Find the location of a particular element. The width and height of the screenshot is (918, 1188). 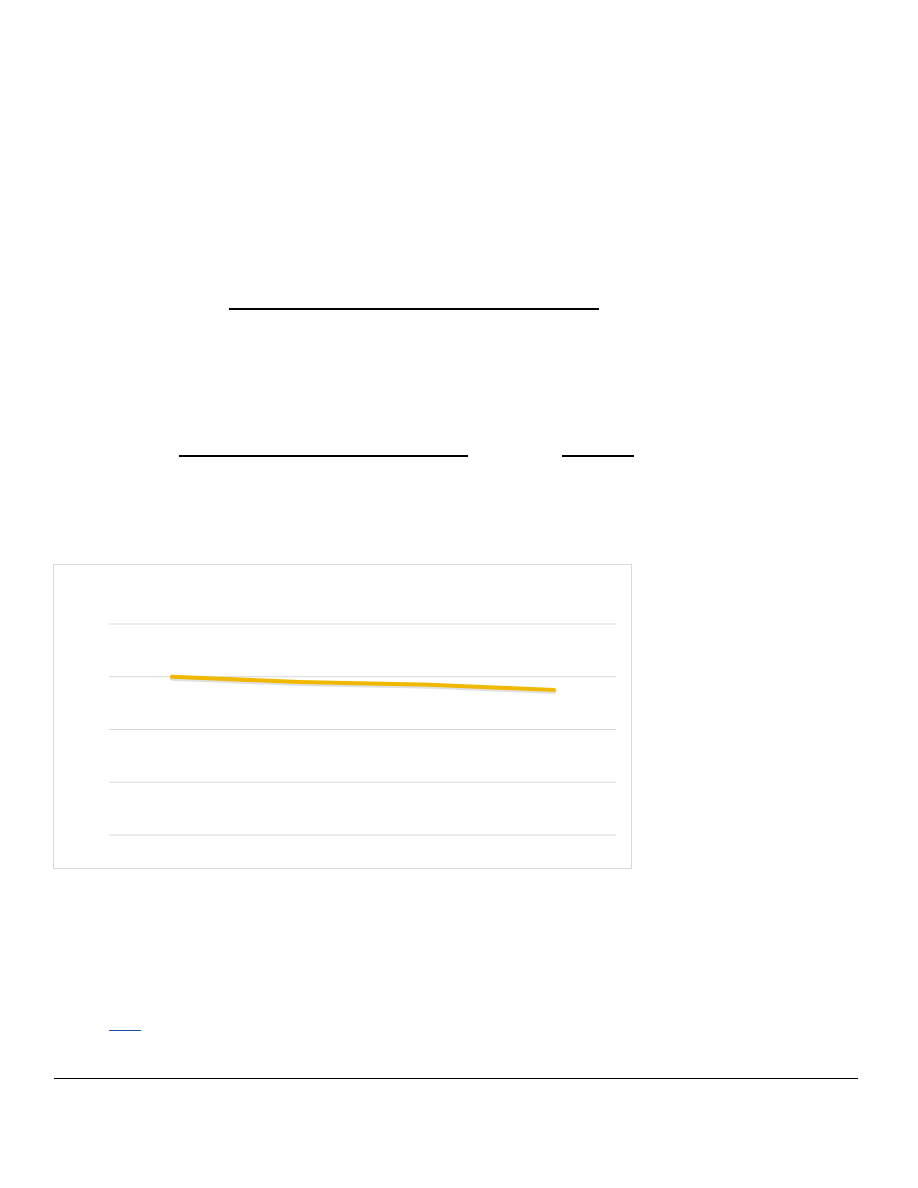

blank-line-top is located at coordinates (414, 309).